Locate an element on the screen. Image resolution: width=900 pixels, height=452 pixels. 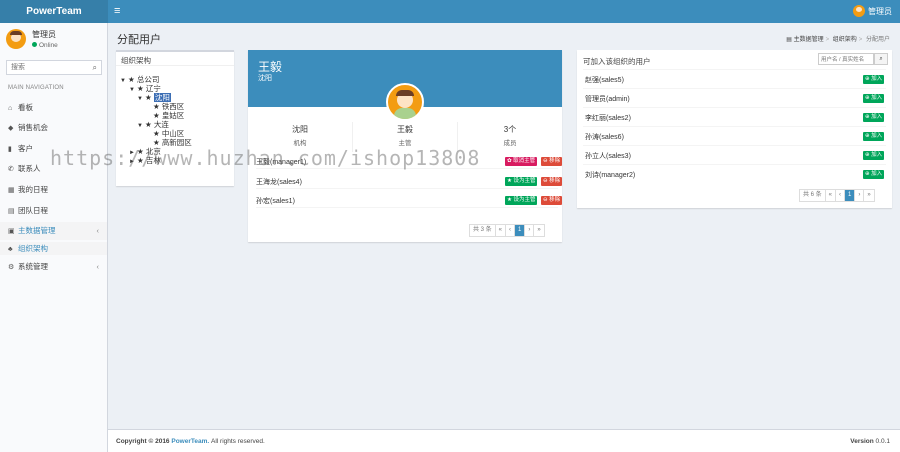
user-menu: 管理员 is located at coordinates (872, 11).